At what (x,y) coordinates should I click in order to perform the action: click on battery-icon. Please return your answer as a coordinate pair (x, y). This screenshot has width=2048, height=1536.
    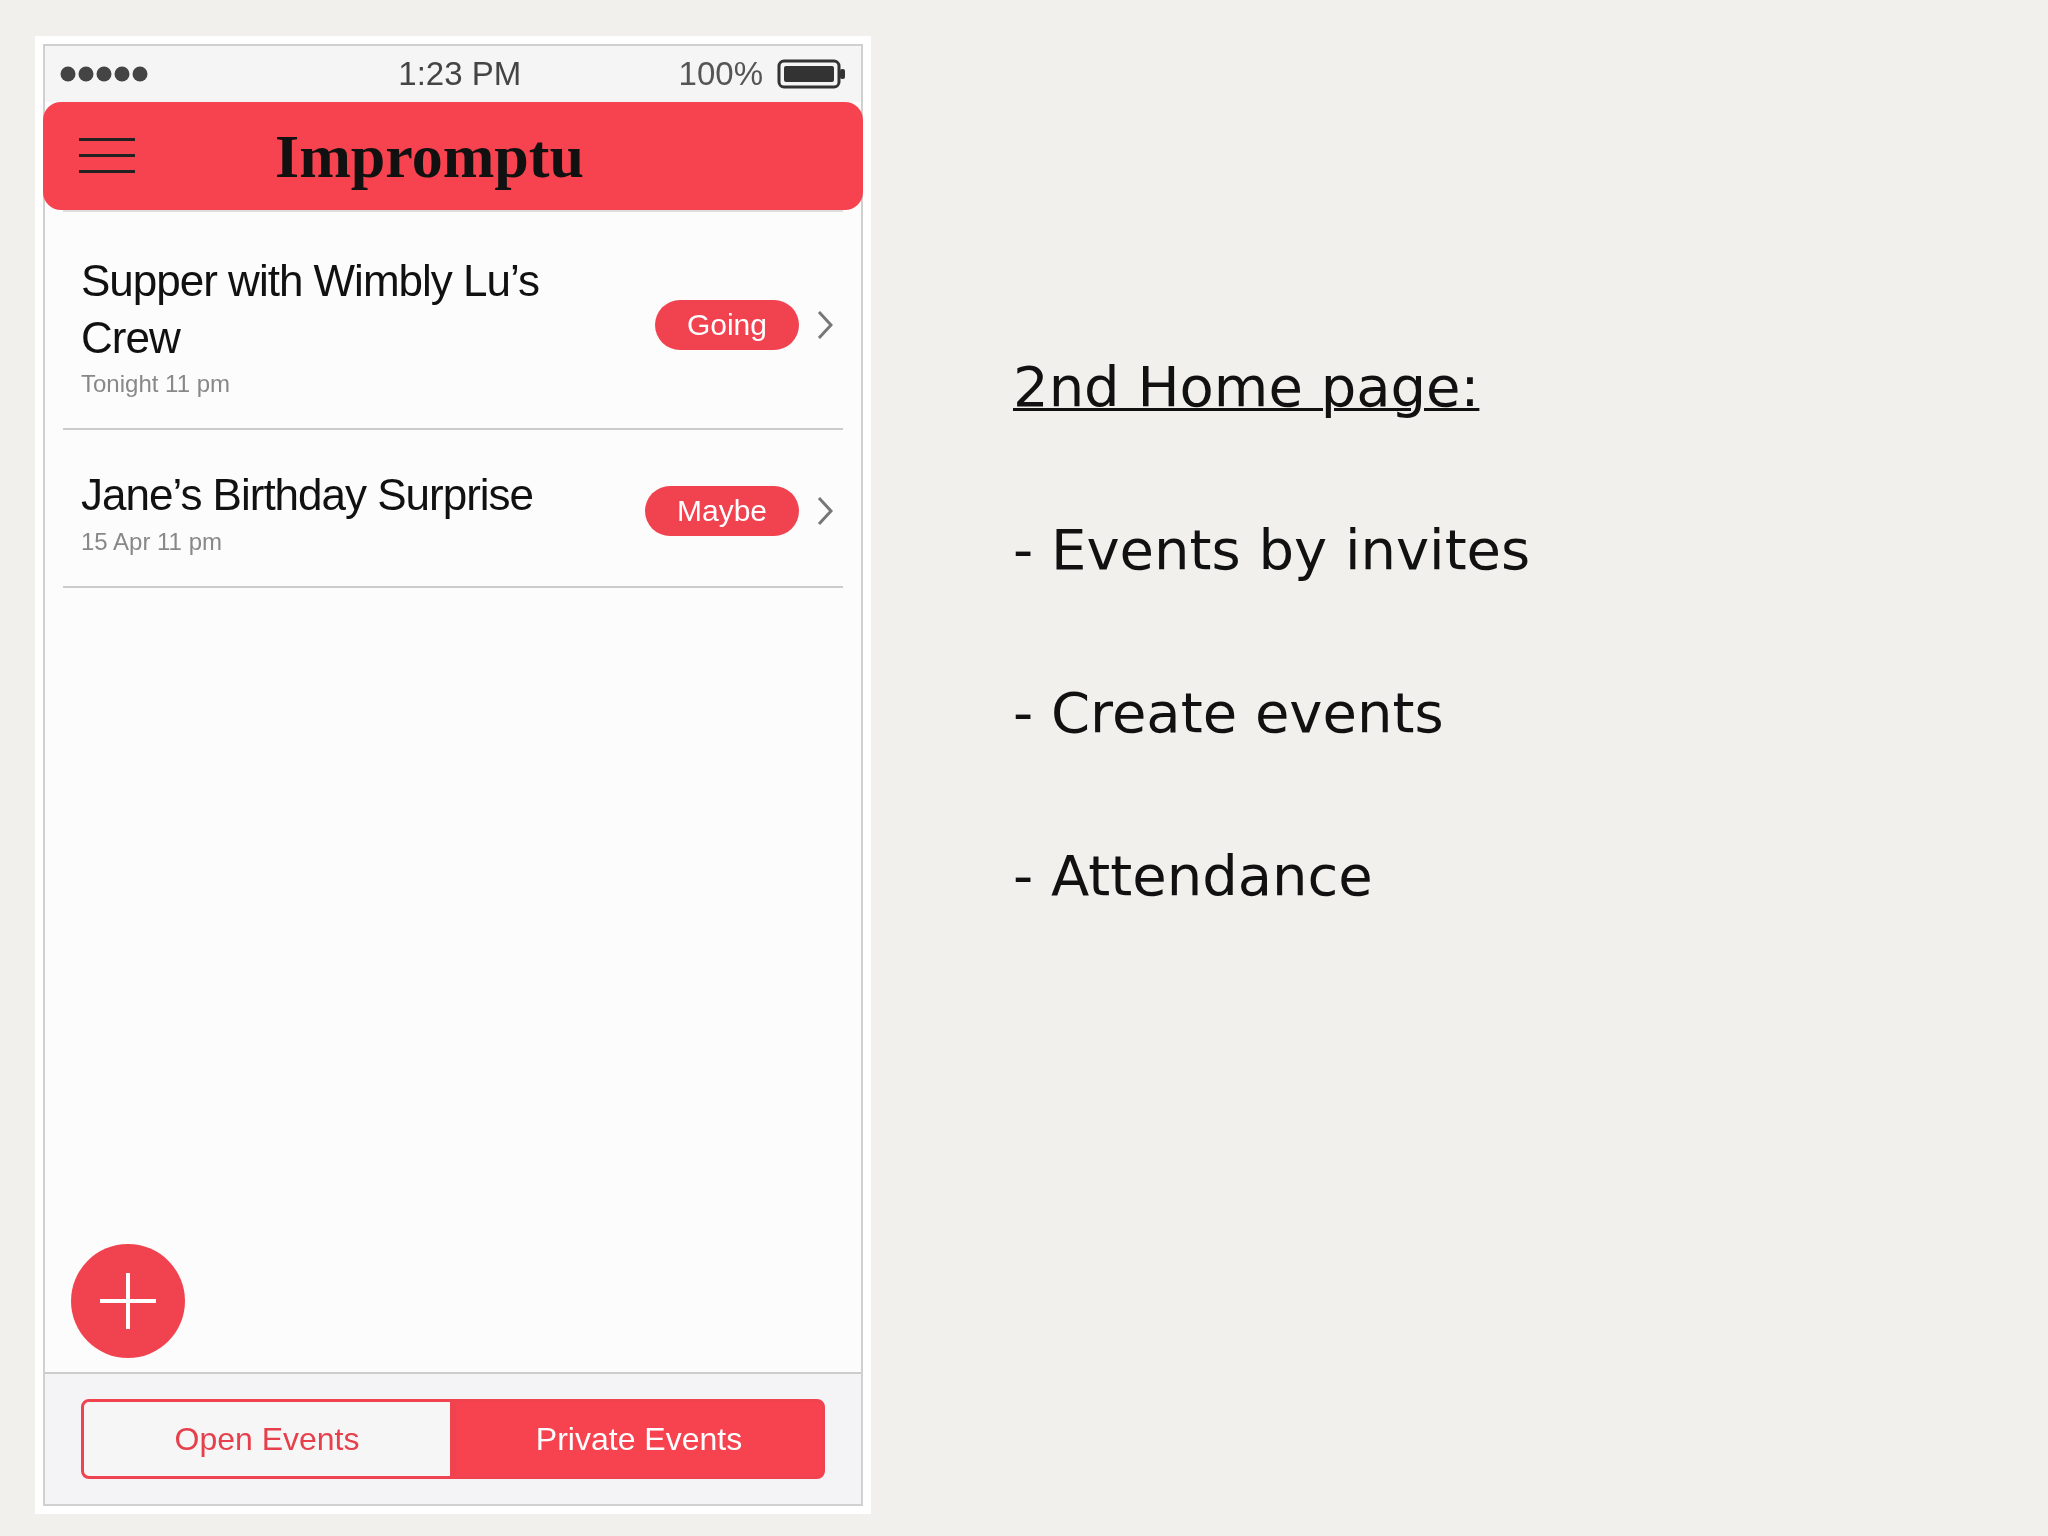
    Looking at the image, I should click on (812, 74).